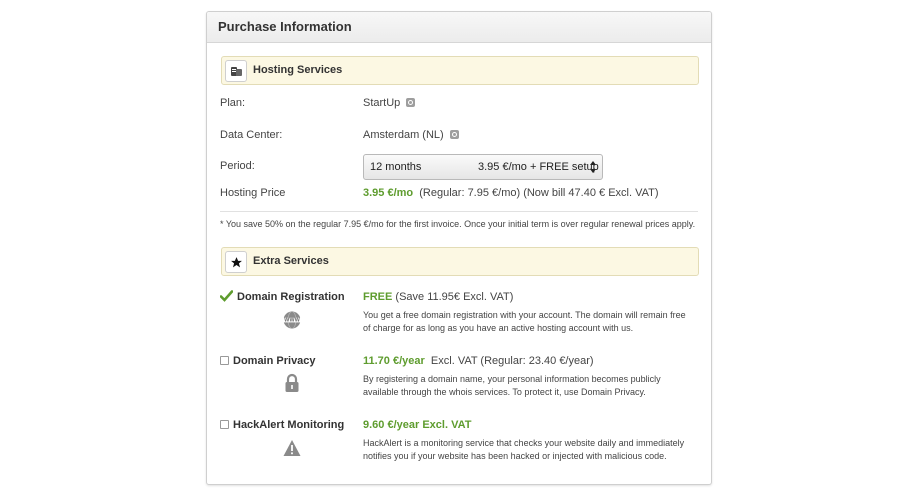 The height and width of the screenshot is (500, 900). Describe the element at coordinates (274, 361) in the screenshot. I see `domain-privacy-name: Domain Privacy` at that location.